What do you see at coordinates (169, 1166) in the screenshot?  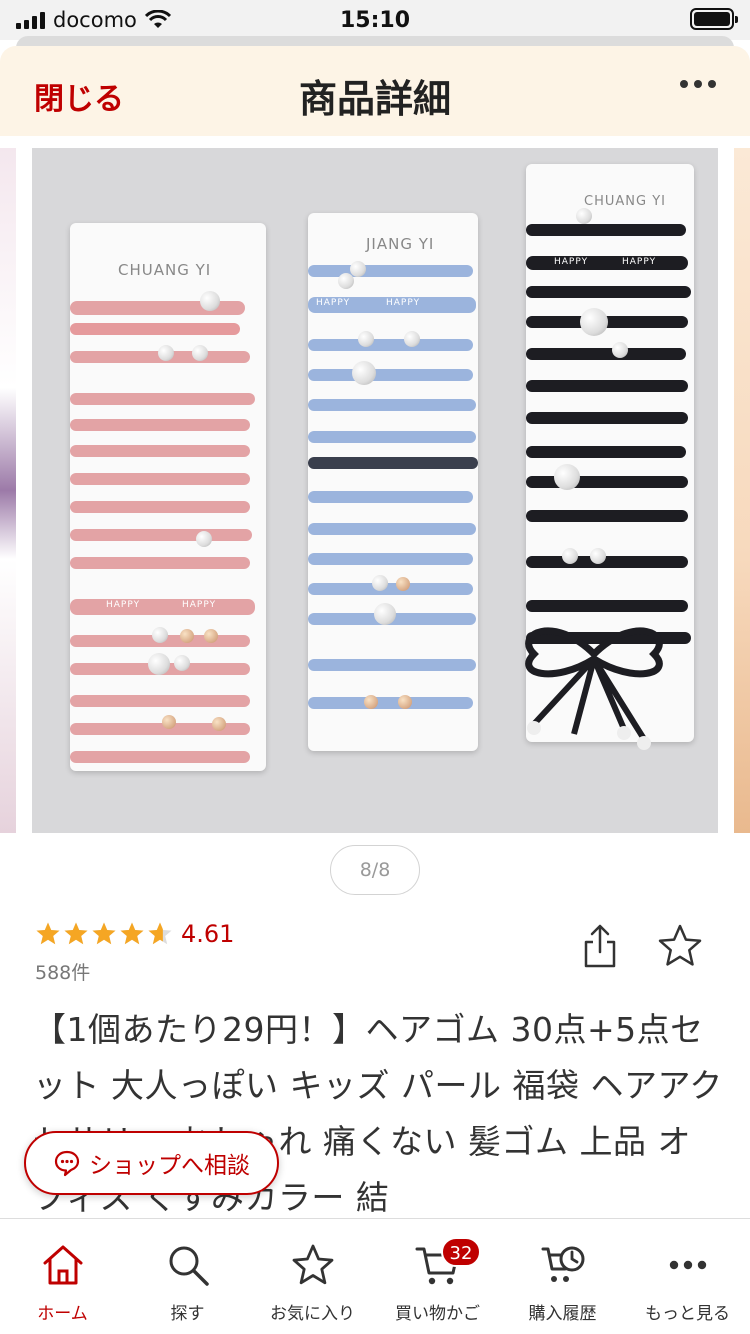 I see `shop-inquiry-label: ショップへ相談` at bounding box center [169, 1166].